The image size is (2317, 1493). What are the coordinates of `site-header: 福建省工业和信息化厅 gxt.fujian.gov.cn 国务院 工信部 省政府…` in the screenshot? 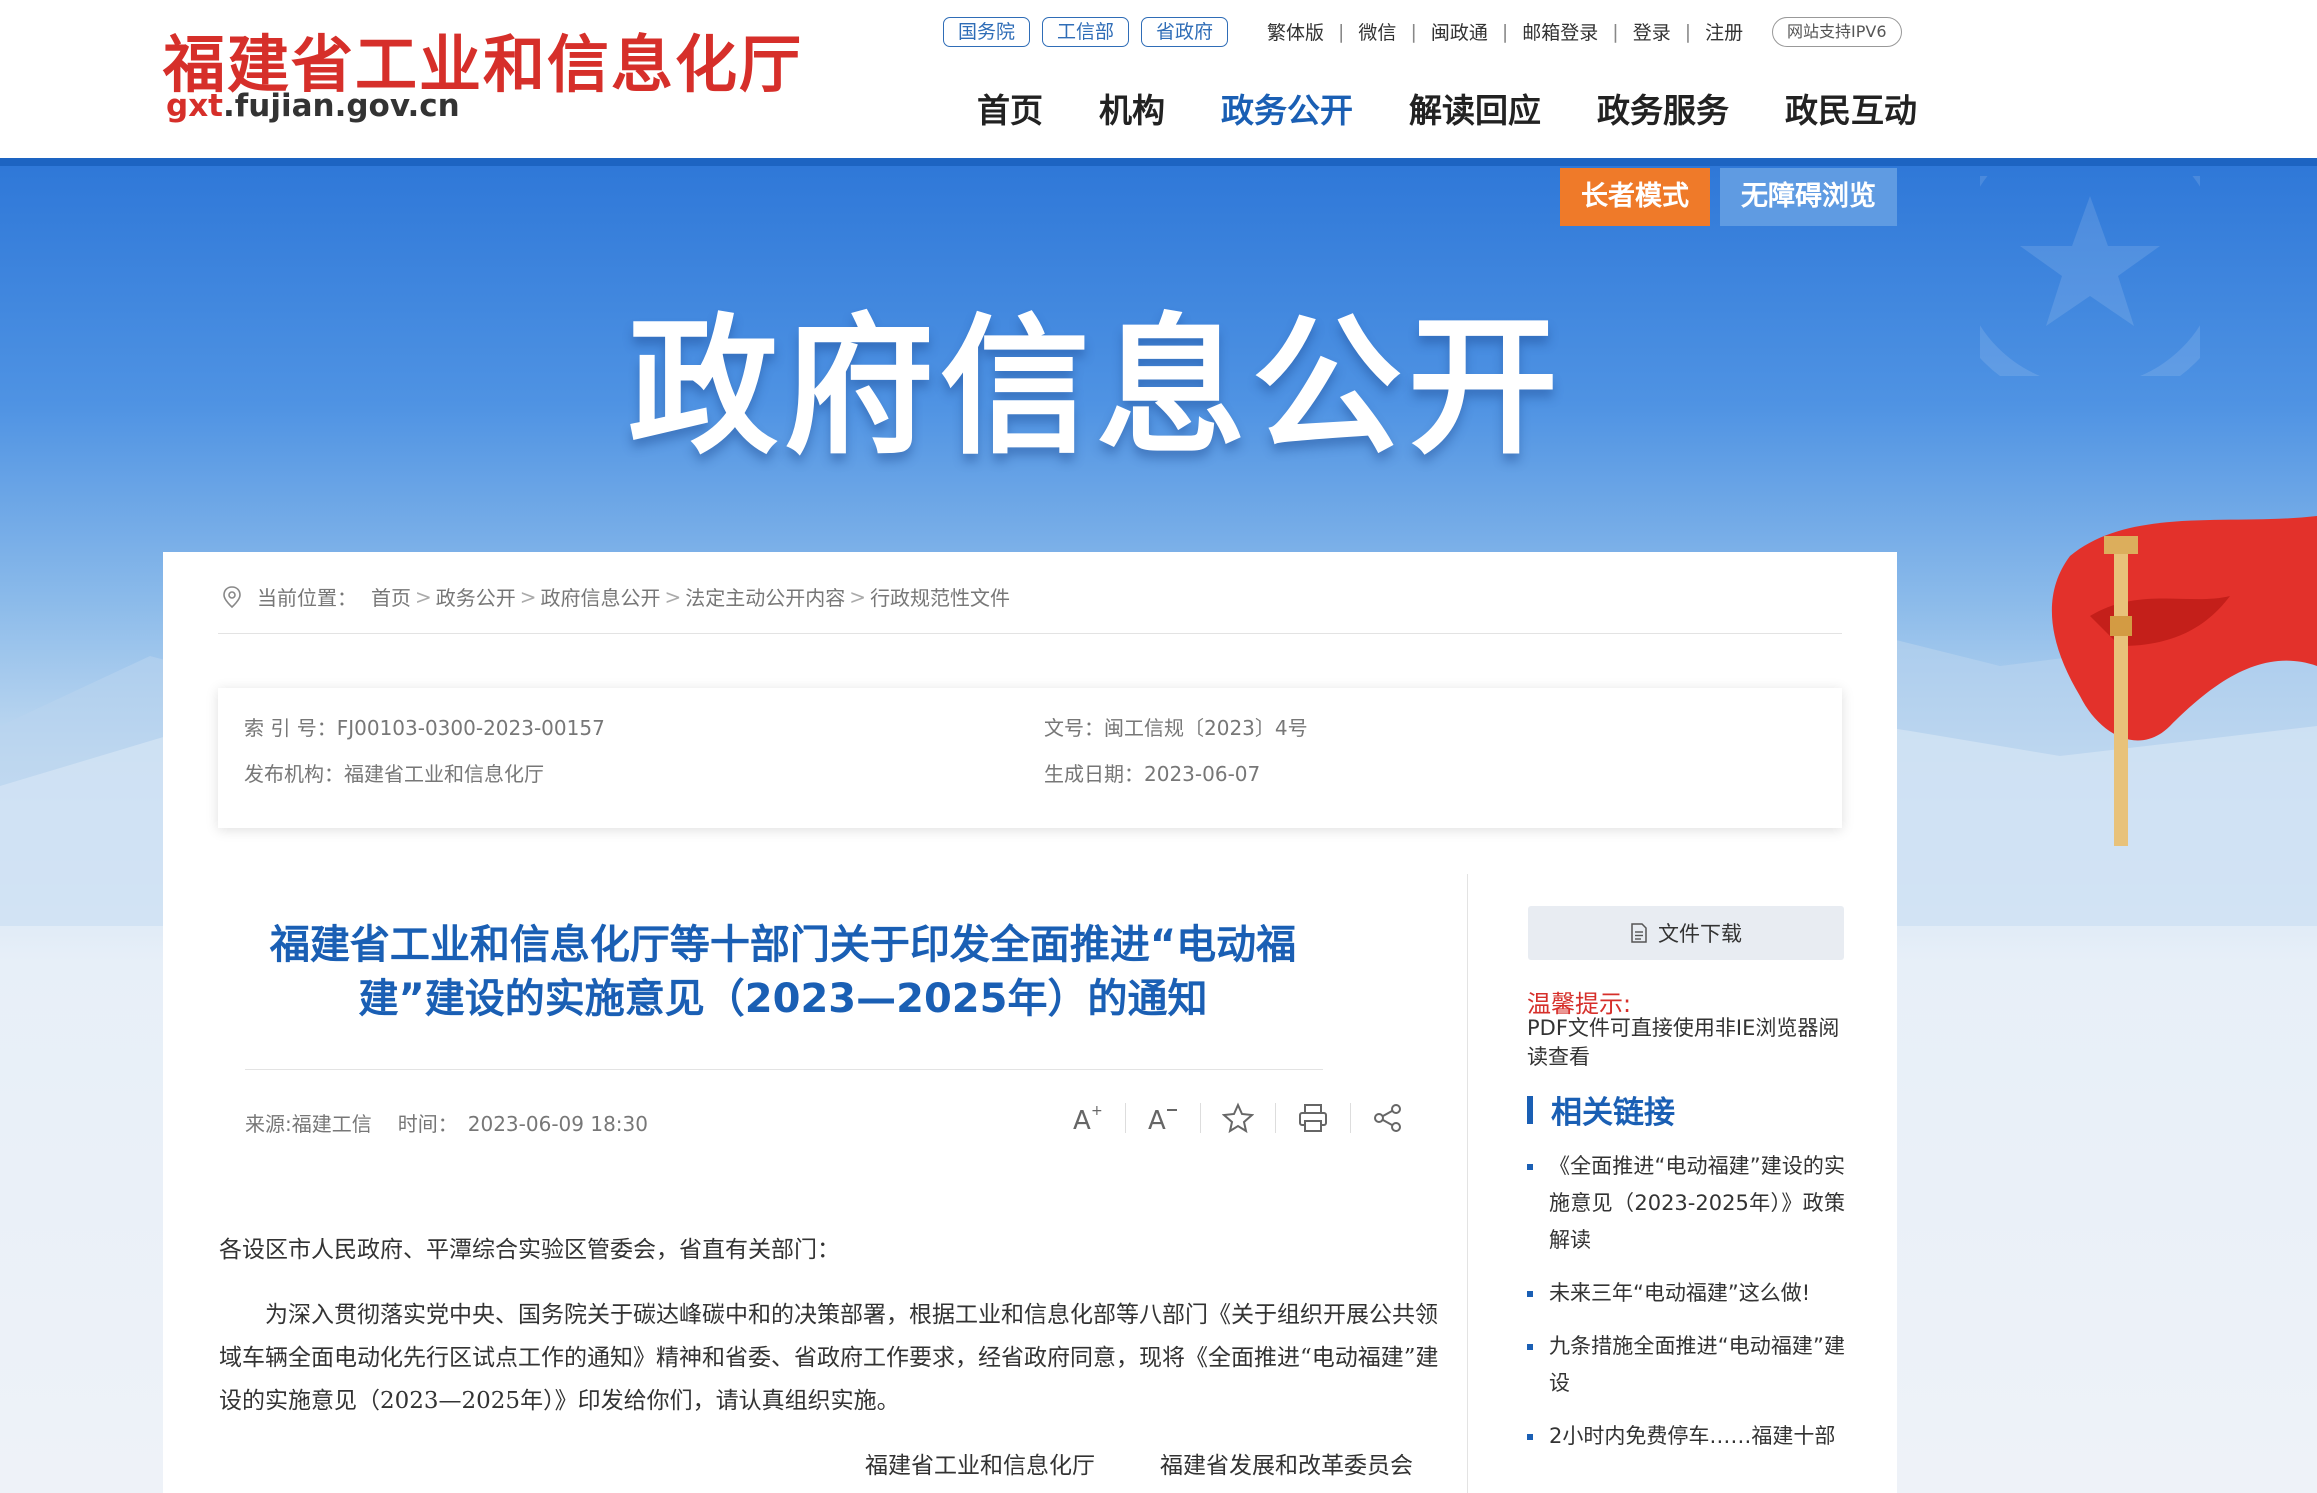 It's located at (1158, 79).